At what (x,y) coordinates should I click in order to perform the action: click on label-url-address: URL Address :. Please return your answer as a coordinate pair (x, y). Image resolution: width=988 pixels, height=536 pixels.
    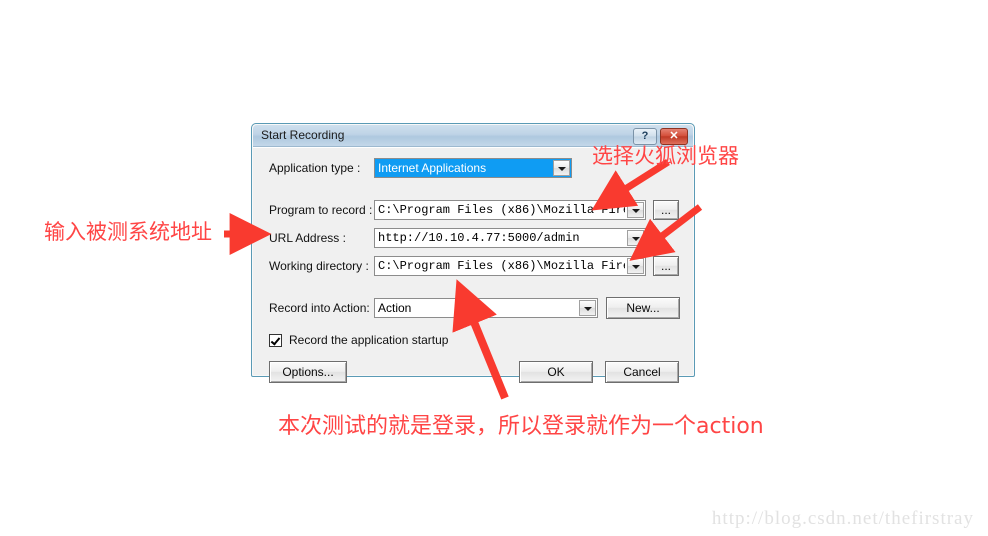
    Looking at the image, I should click on (307, 238).